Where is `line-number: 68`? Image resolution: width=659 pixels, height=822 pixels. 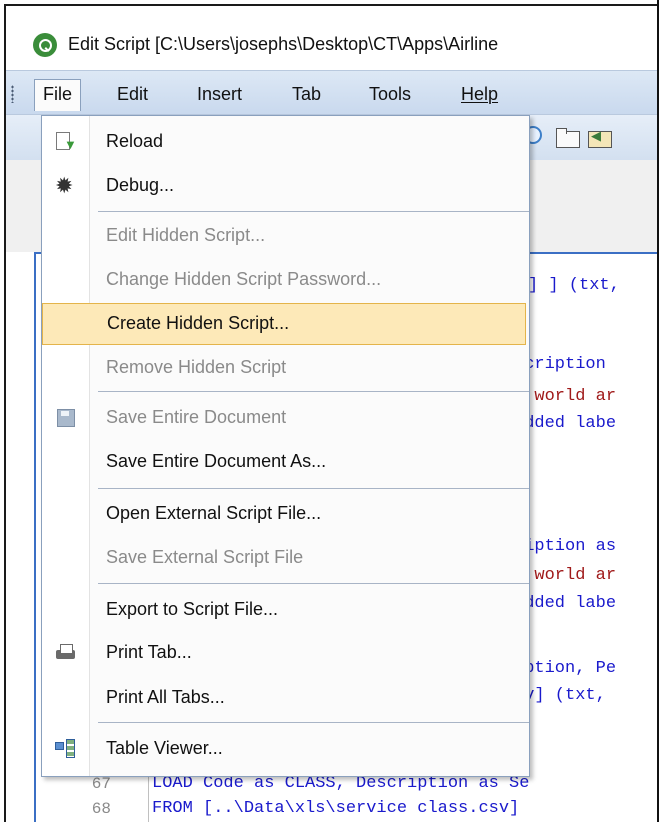 line-number: 68 is located at coordinates (101, 809).